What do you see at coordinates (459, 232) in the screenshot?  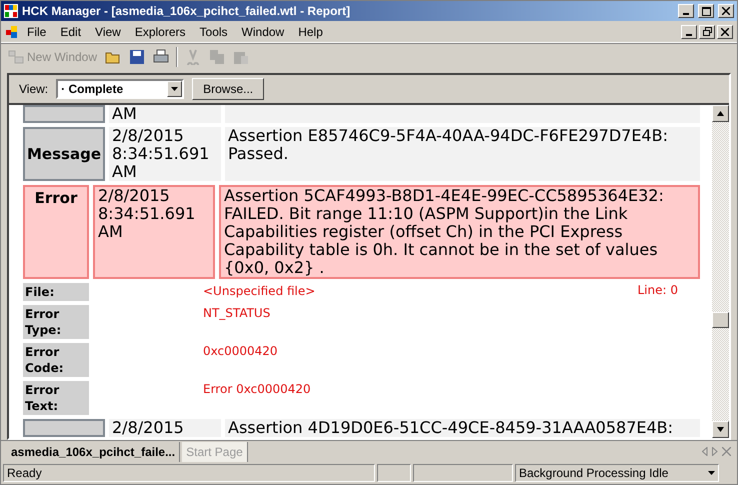 I see `message-text: Assertion 5CAF4993-B8D1-4E4E-99EC-CC5895364E32: FAILED. Bit range 11:10 (ASPM Support)in the Link Capabilities register (offset Ch) in the PCI Express Capability table is 0h. It cannot be in the set of values {0x0, 0x2} .` at bounding box center [459, 232].